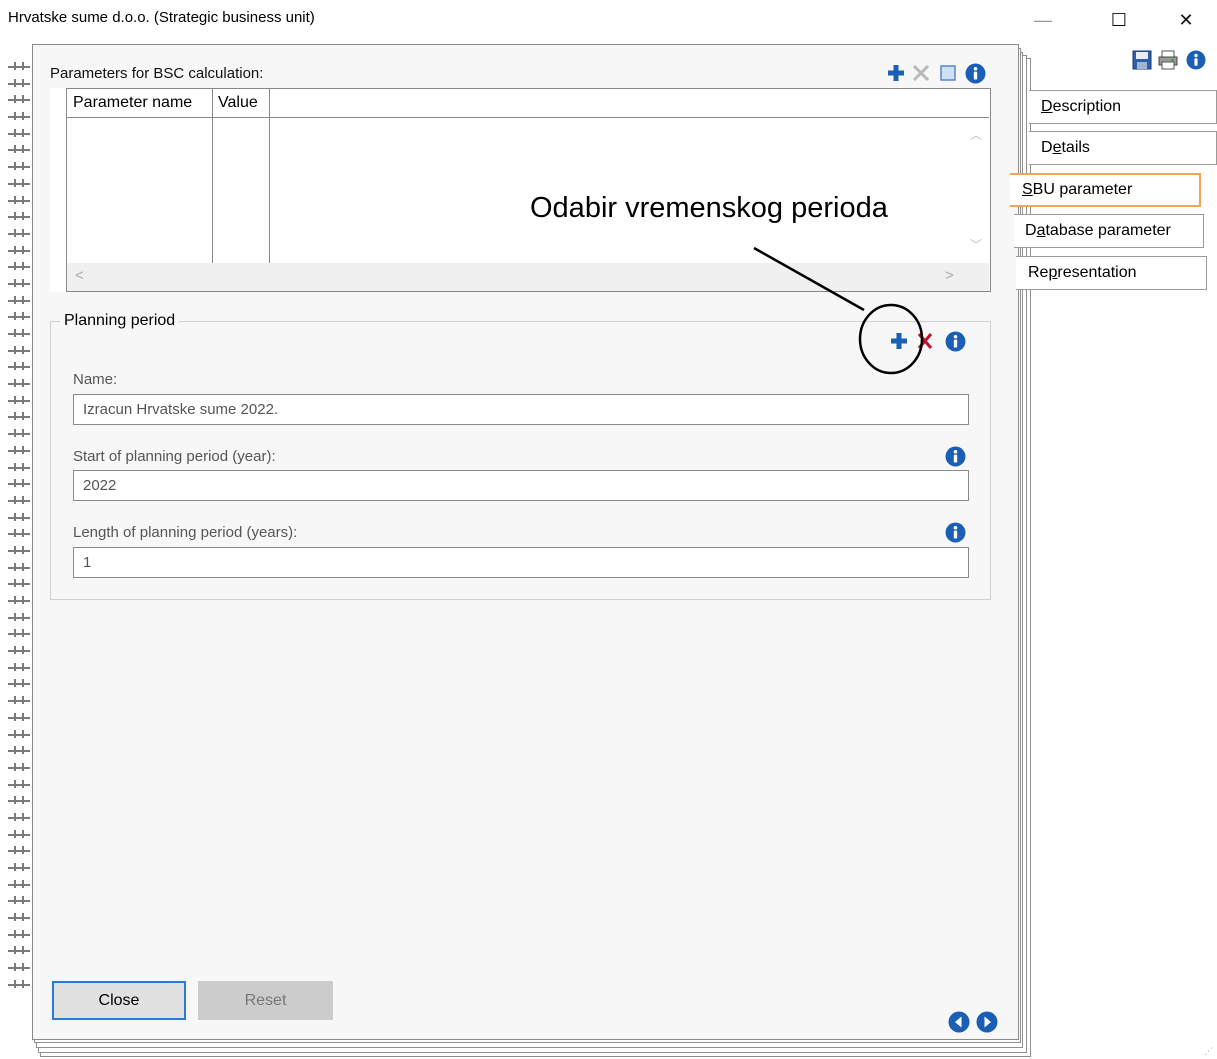 The image size is (1217, 1059). I want to click on scroll-up-icon: ︿, so click(976, 134).